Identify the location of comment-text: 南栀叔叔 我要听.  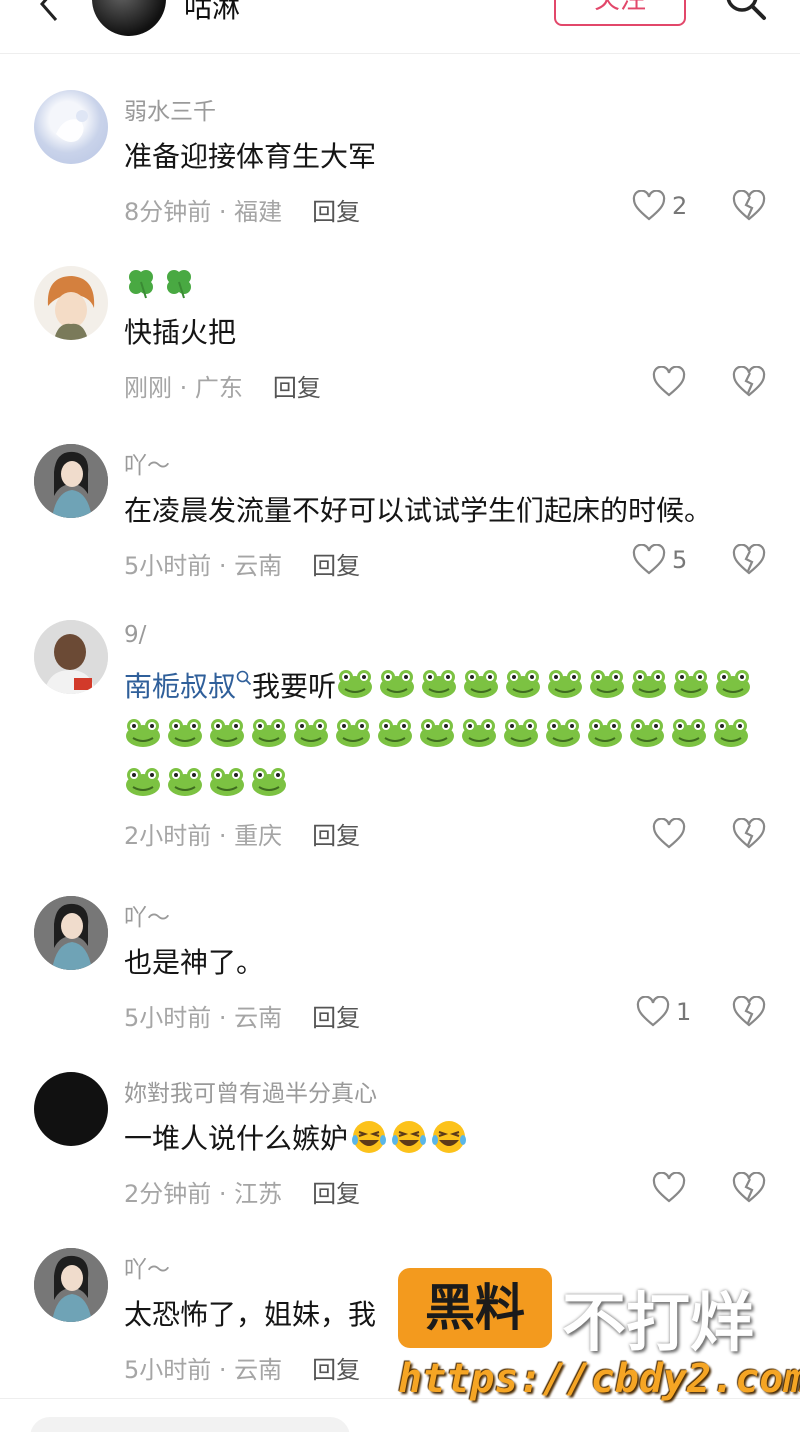
(454, 735).